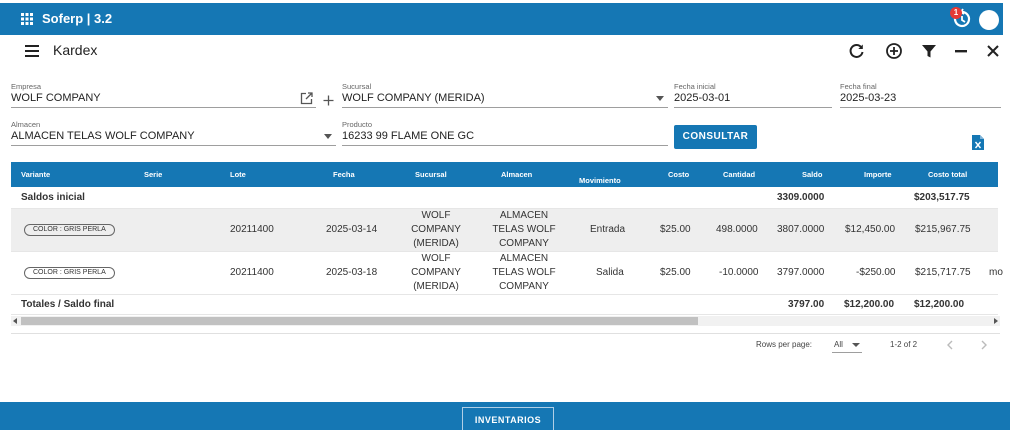  Describe the element at coordinates (929, 51) in the screenshot. I see `filter-icon` at that location.